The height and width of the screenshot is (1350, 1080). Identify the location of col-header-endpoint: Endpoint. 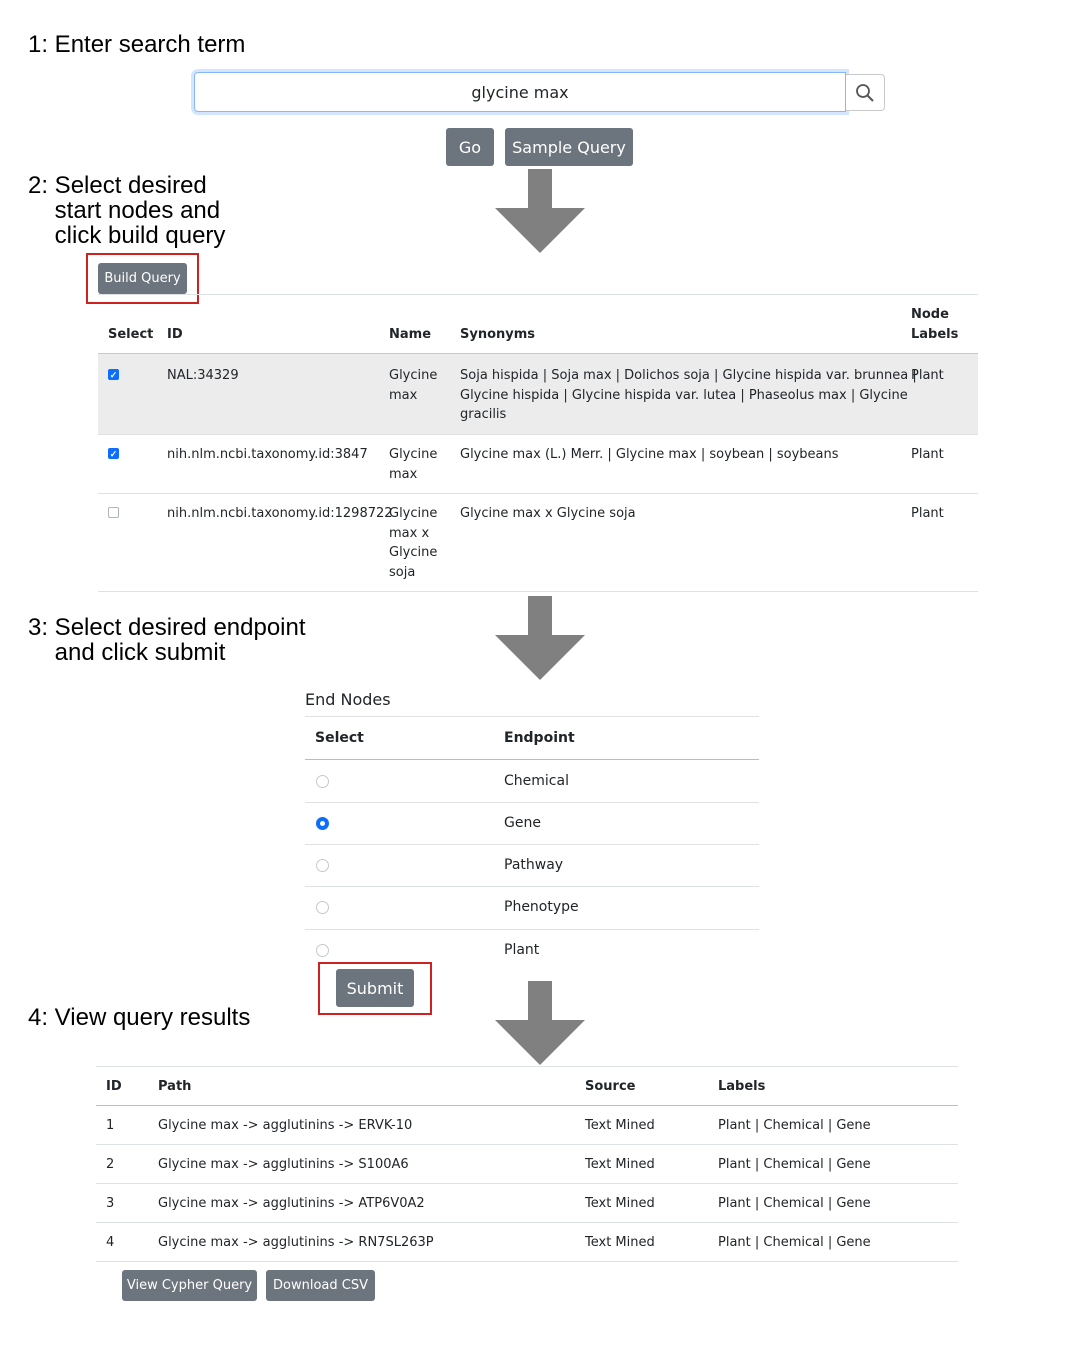
(539, 738).